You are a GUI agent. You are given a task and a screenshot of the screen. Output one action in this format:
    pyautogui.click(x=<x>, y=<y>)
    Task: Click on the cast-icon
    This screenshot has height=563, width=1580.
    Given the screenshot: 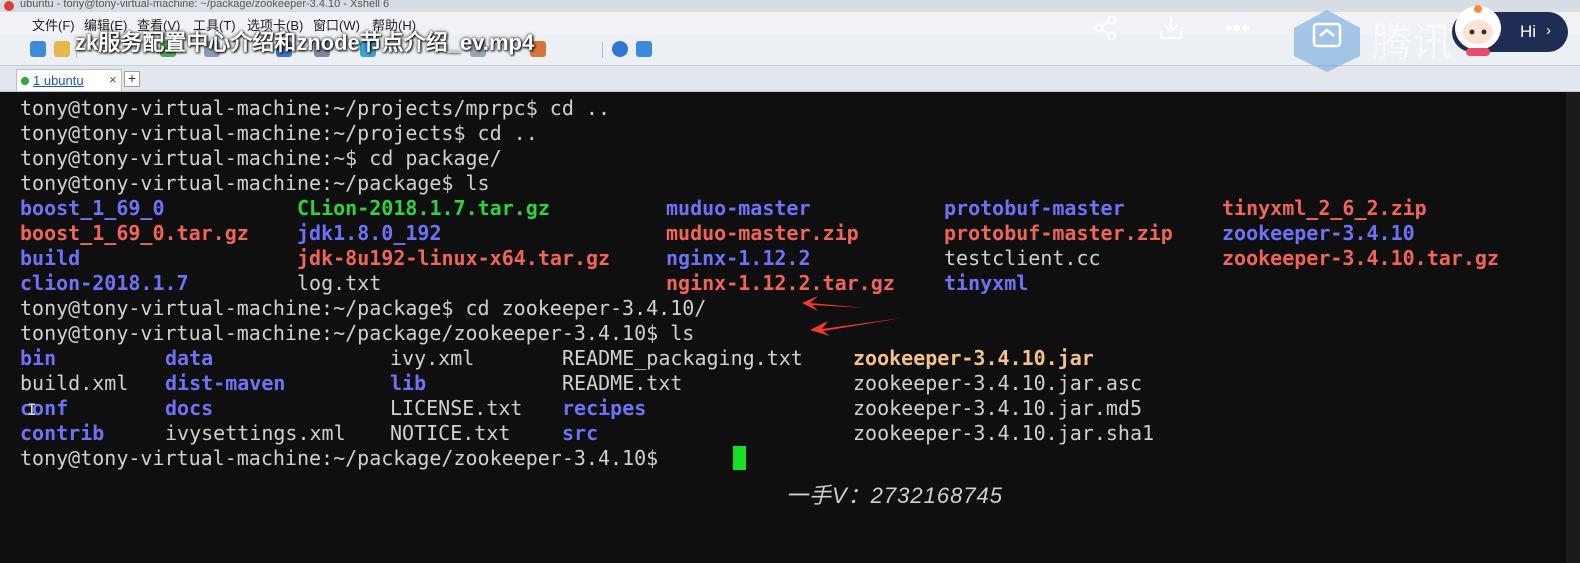 What is the action you would take?
    pyautogui.click(x=1327, y=41)
    